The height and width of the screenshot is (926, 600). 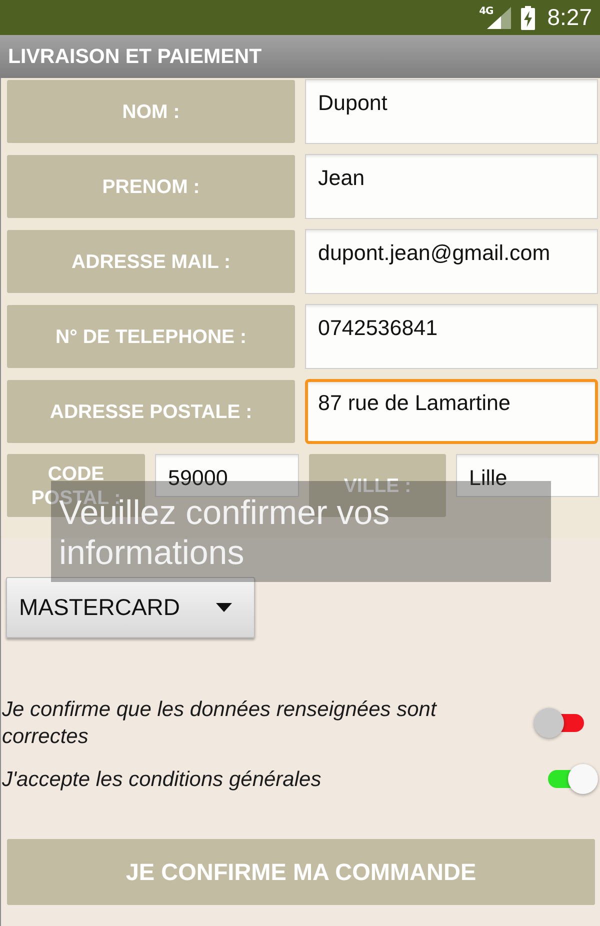 What do you see at coordinates (135, 56) in the screenshot?
I see `app-title: LIVRAISON ET PAIEMENT` at bounding box center [135, 56].